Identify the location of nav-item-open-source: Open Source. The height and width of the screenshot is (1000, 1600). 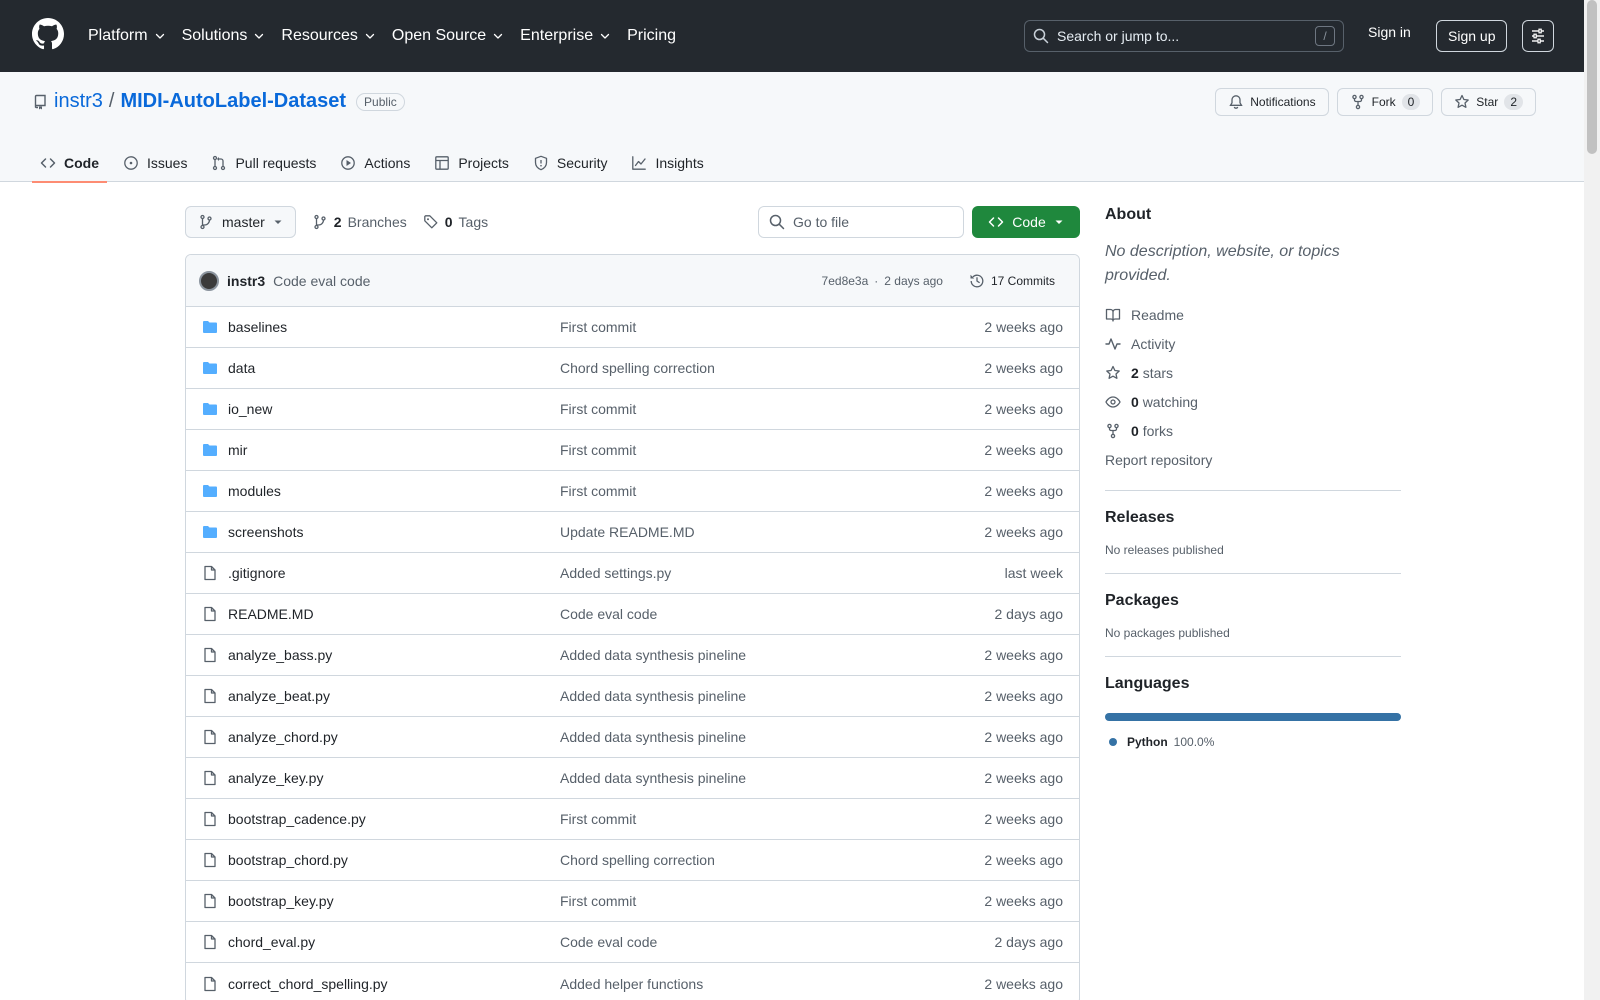
(448, 36).